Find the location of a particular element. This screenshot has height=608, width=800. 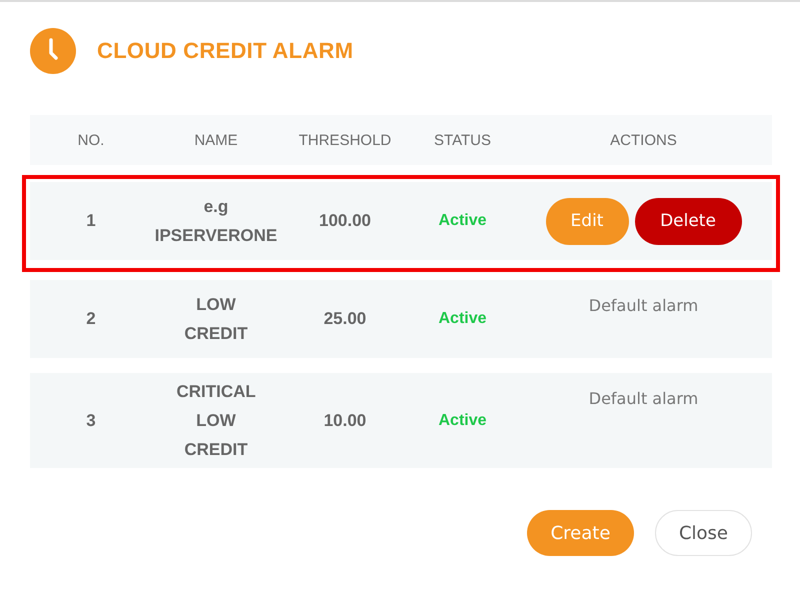

table-cell: 2 is located at coordinates (91, 319).